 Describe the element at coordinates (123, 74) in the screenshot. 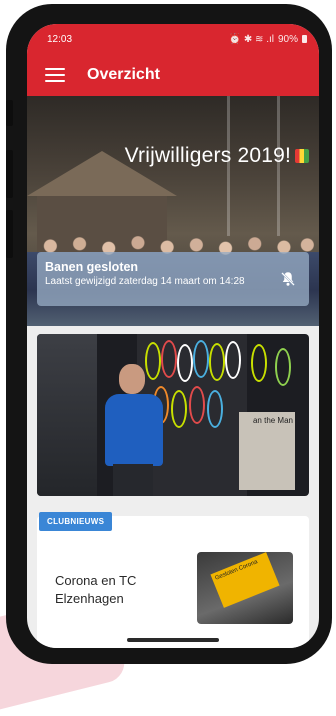

I see `page-title: Overzicht` at that location.